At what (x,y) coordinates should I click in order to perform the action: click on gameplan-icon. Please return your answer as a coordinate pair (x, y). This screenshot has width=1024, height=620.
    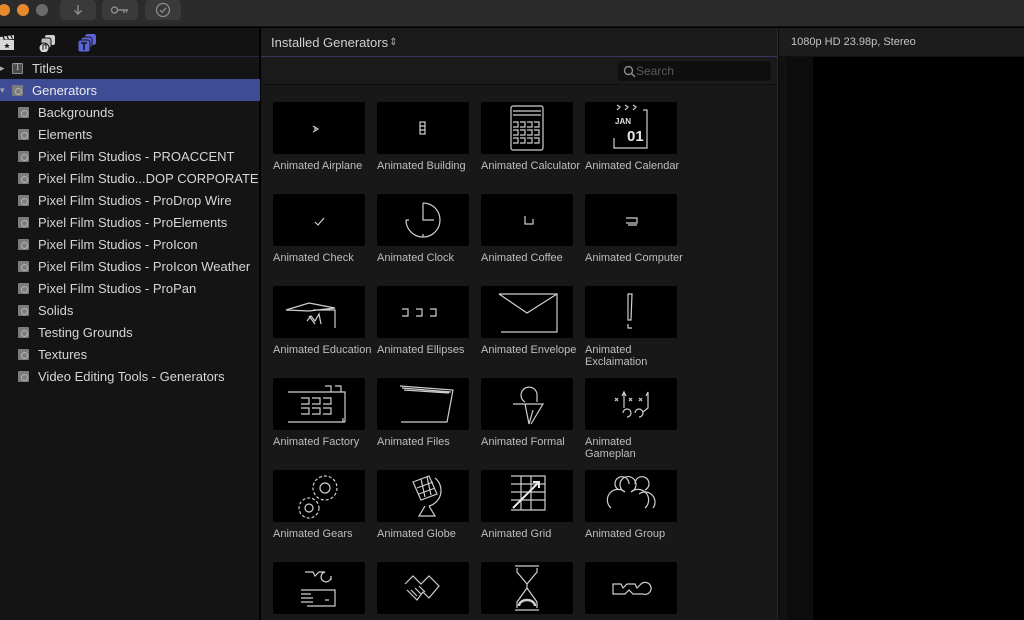
    Looking at the image, I should click on (631, 404).